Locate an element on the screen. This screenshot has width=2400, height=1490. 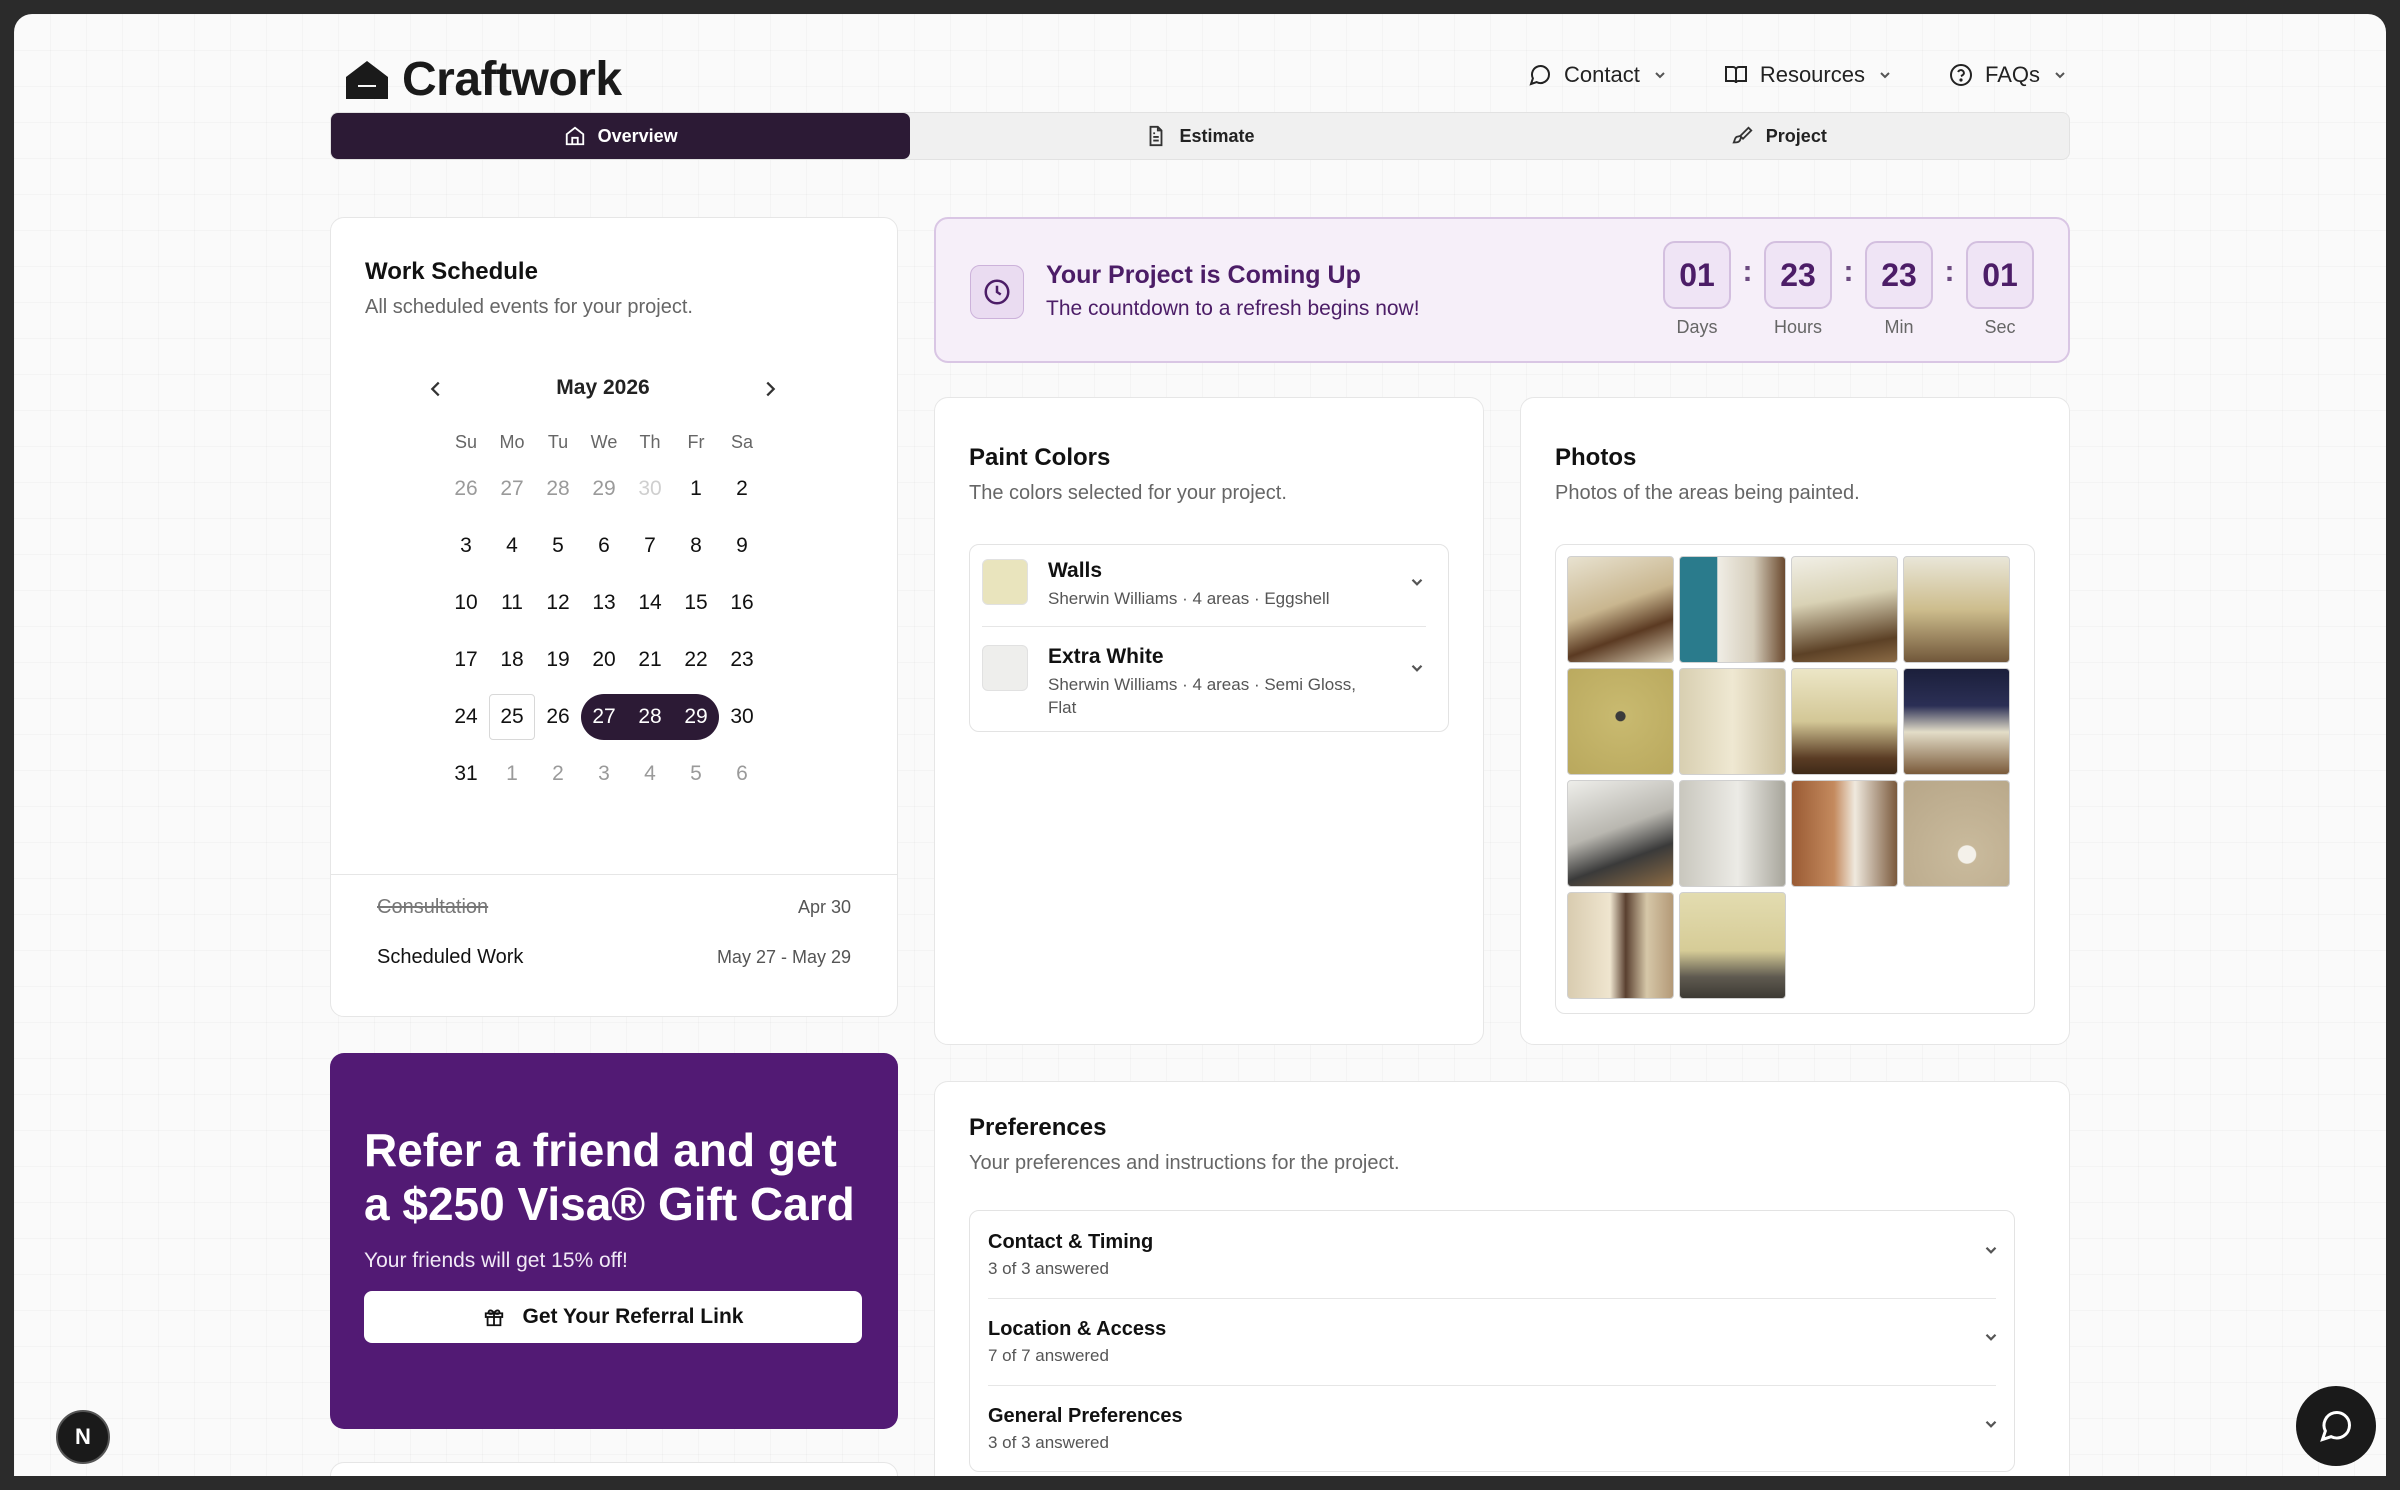
next-month-button is located at coordinates (770, 389).